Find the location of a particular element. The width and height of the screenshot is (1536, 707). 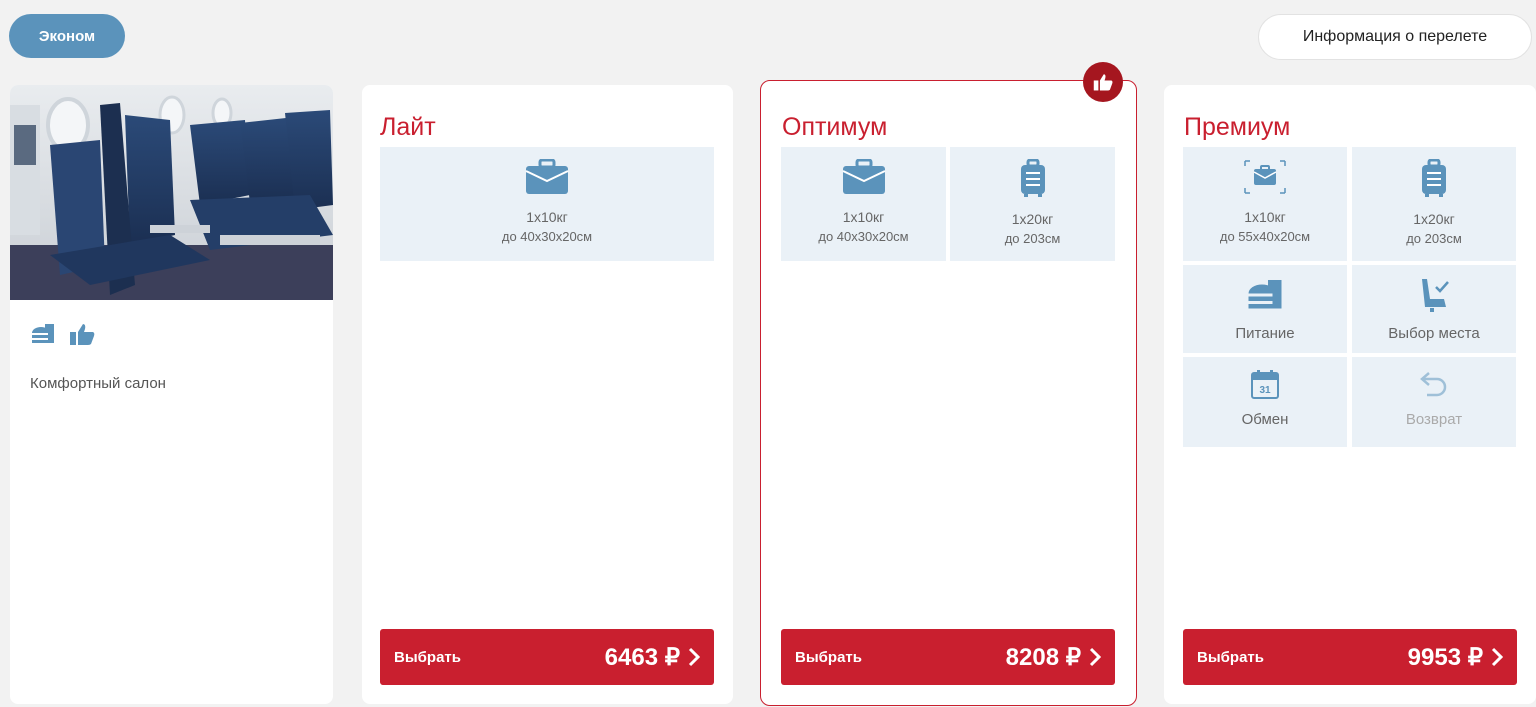

seat-select-icon is located at coordinates (1434, 295).